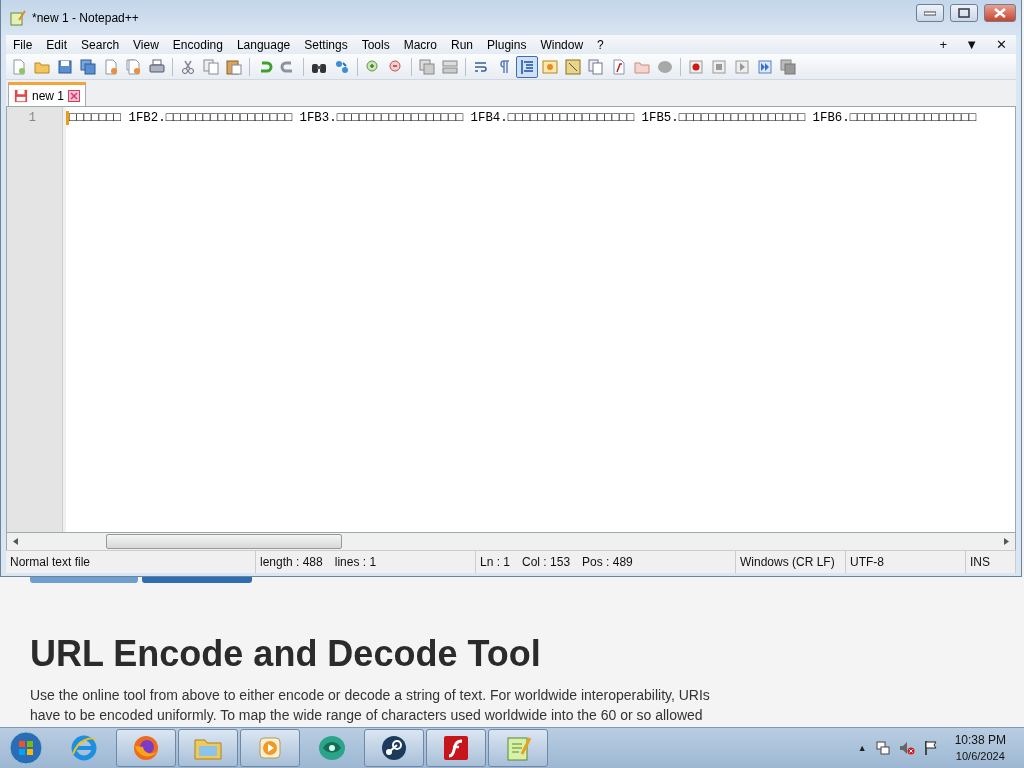 This screenshot has height=768, width=1024. What do you see at coordinates (427, 66) in the screenshot?
I see `sync-vertical-icon` at bounding box center [427, 66].